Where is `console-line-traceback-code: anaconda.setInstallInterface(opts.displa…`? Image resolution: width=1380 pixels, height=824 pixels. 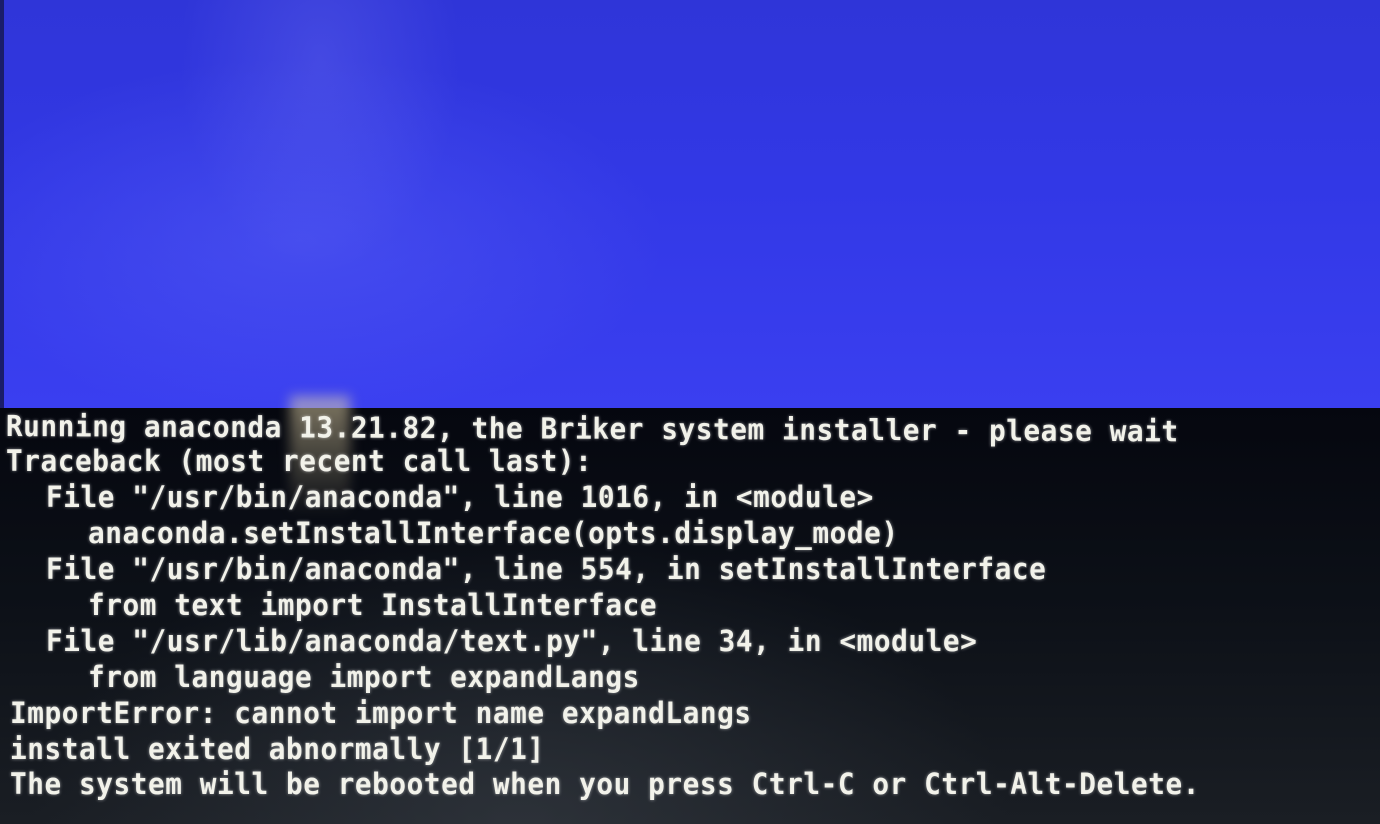
console-line-traceback-code: anaconda.setInstallInterface(opts.displa… is located at coordinates (493, 533).